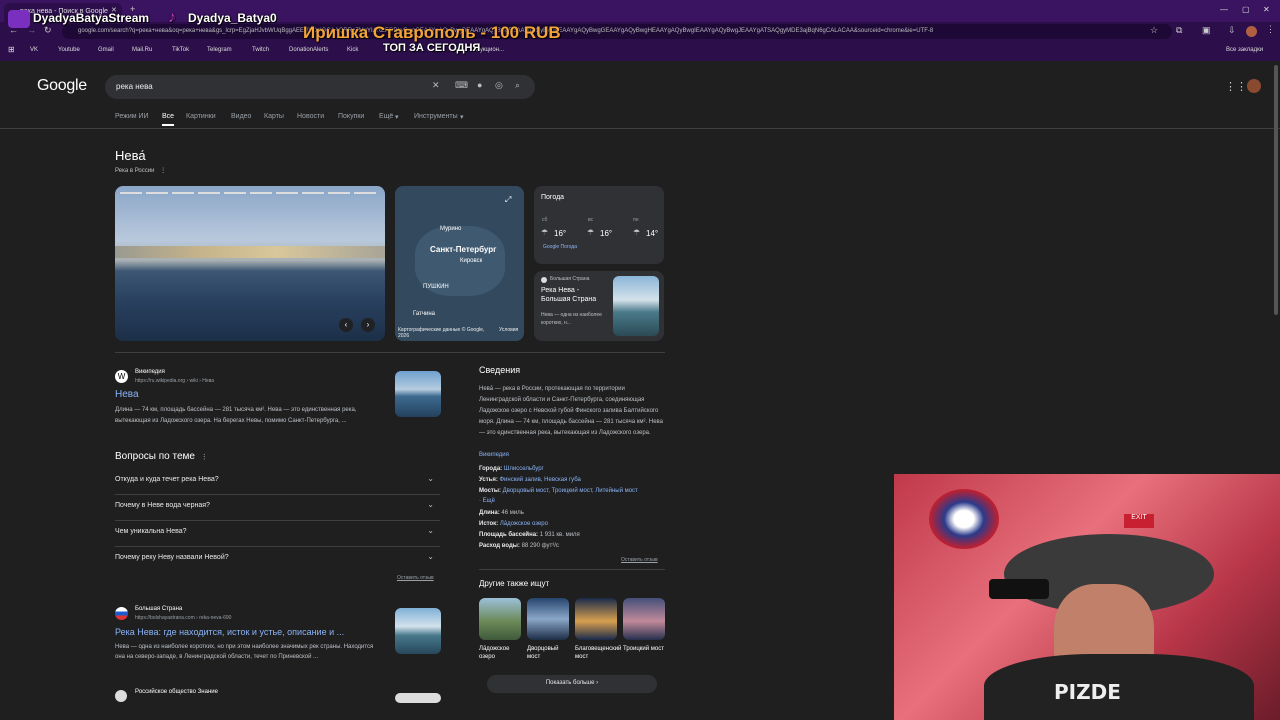 The width and height of the screenshot is (1280, 720). I want to click on article-thumbnail, so click(636, 306).